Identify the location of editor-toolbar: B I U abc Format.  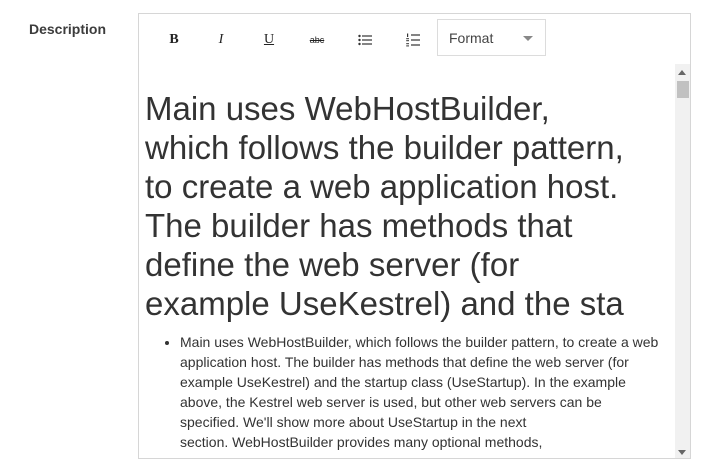
(414, 39).